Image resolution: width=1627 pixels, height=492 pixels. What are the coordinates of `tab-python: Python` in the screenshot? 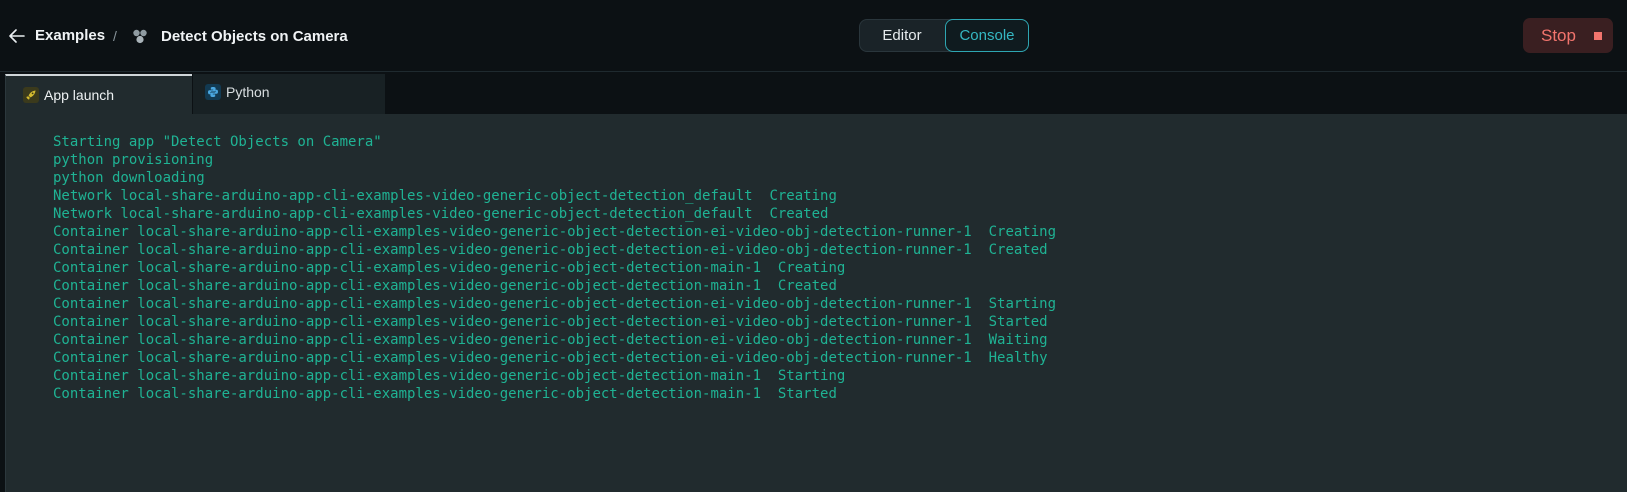 It's located at (289, 94).